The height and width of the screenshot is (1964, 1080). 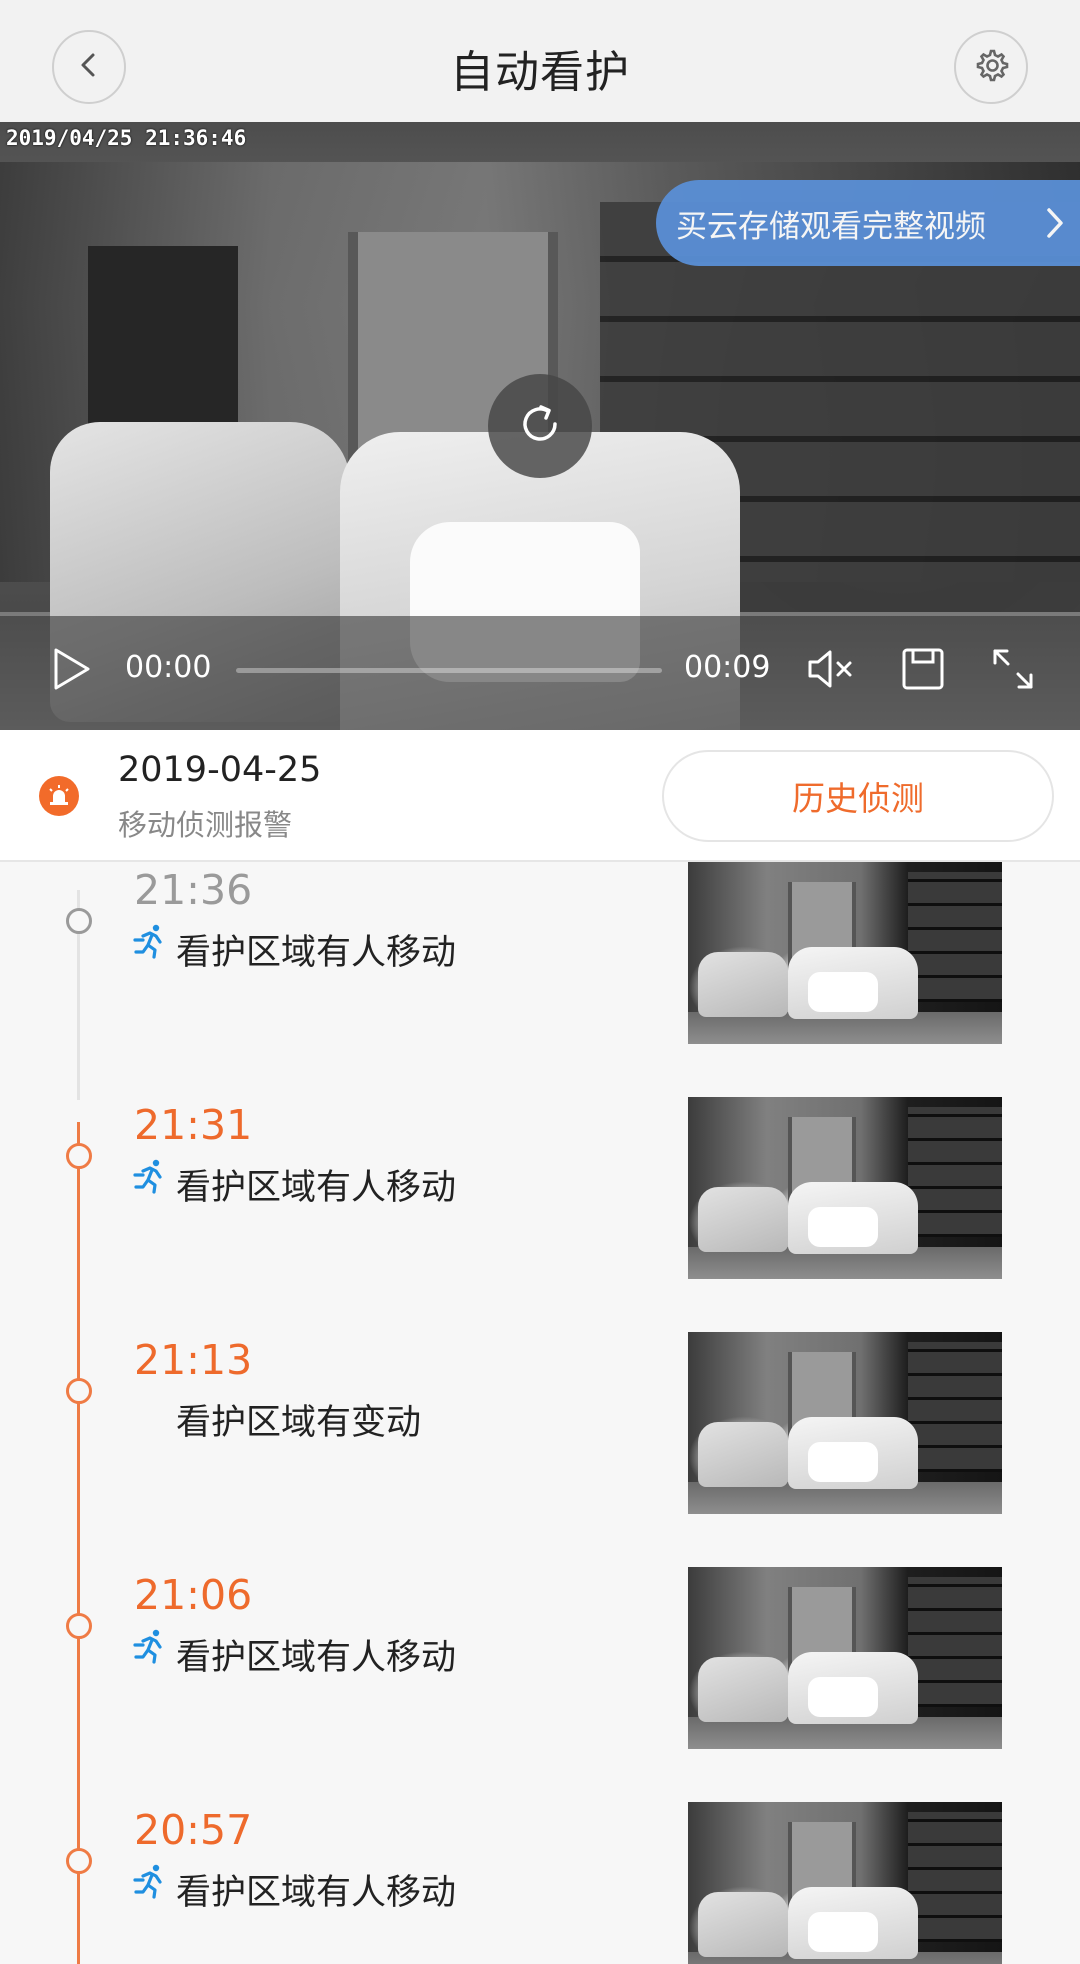 I want to click on refresh-icon, so click(x=540, y=426).